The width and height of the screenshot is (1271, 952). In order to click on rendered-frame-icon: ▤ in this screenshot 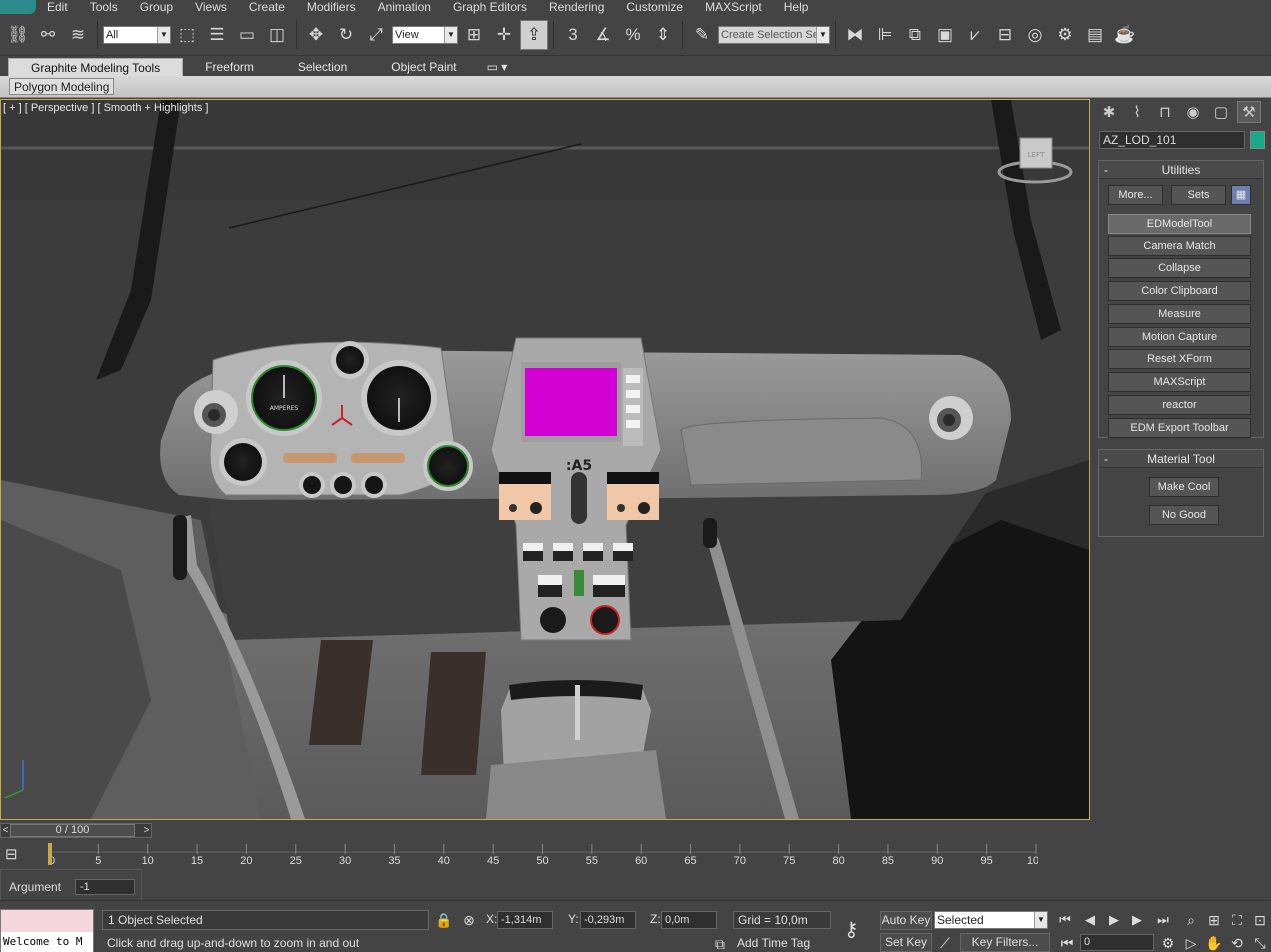, I will do `click(1095, 35)`.